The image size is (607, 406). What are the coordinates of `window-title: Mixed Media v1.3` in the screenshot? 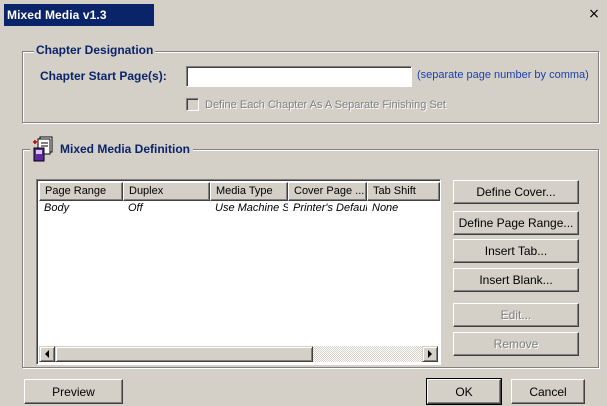 It's located at (57, 15).